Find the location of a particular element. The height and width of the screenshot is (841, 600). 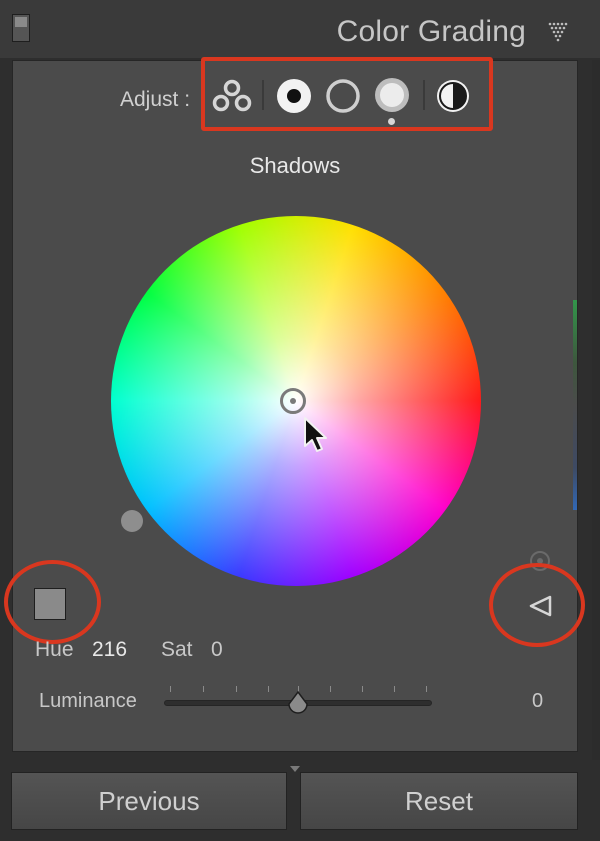

annotation-swatch-highlight is located at coordinates (52, 602).